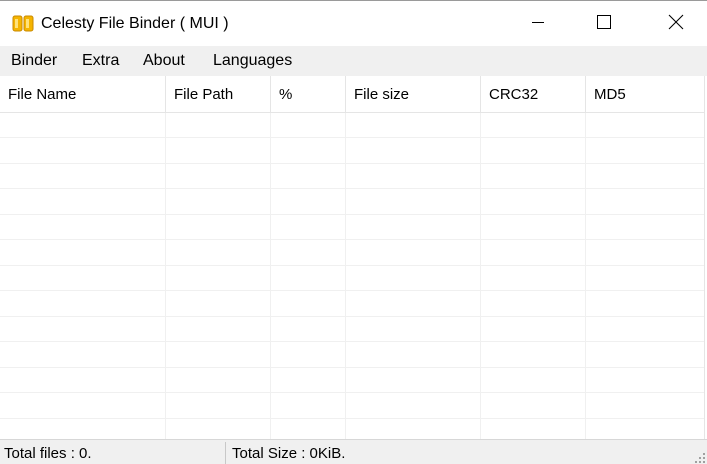 The height and width of the screenshot is (464, 707). I want to click on list-right-border, so click(704, 257).